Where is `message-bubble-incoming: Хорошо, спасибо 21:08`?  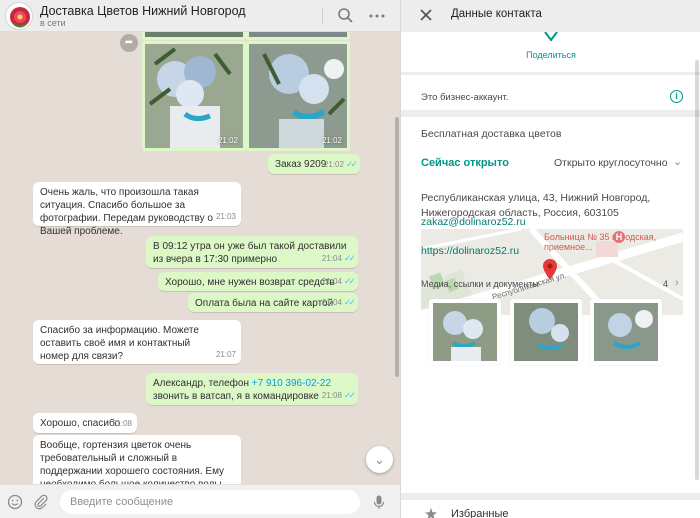
message-bubble-incoming: Хорошо, спасибо 21:08 is located at coordinates (85, 423).